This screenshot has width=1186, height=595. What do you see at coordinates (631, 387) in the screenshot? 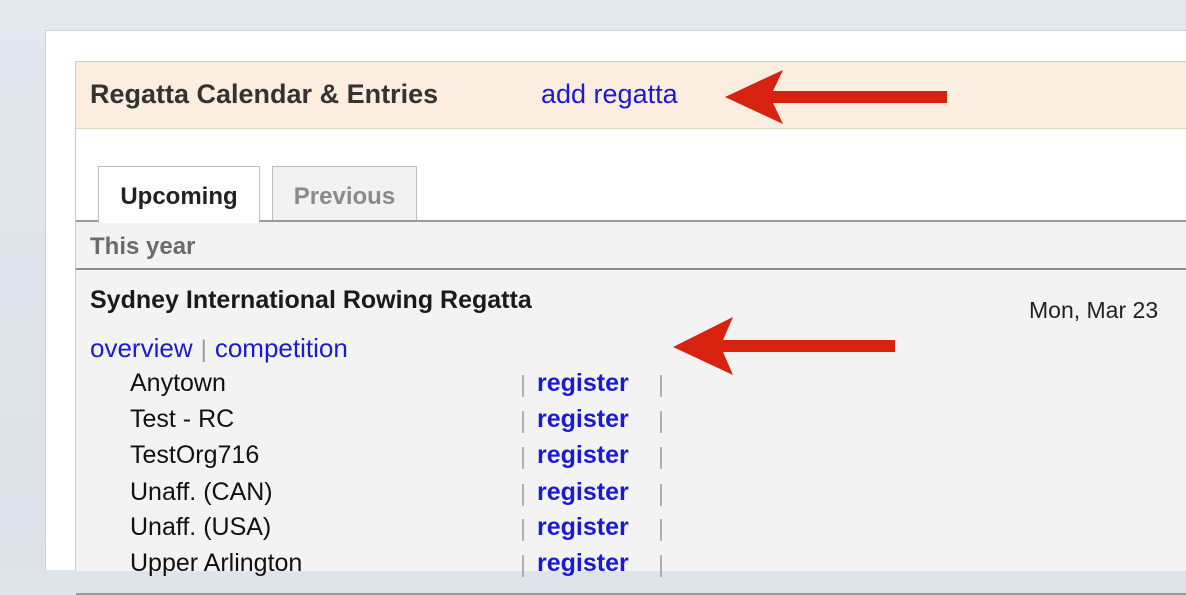
I see `org-row: Anytown | register |` at bounding box center [631, 387].